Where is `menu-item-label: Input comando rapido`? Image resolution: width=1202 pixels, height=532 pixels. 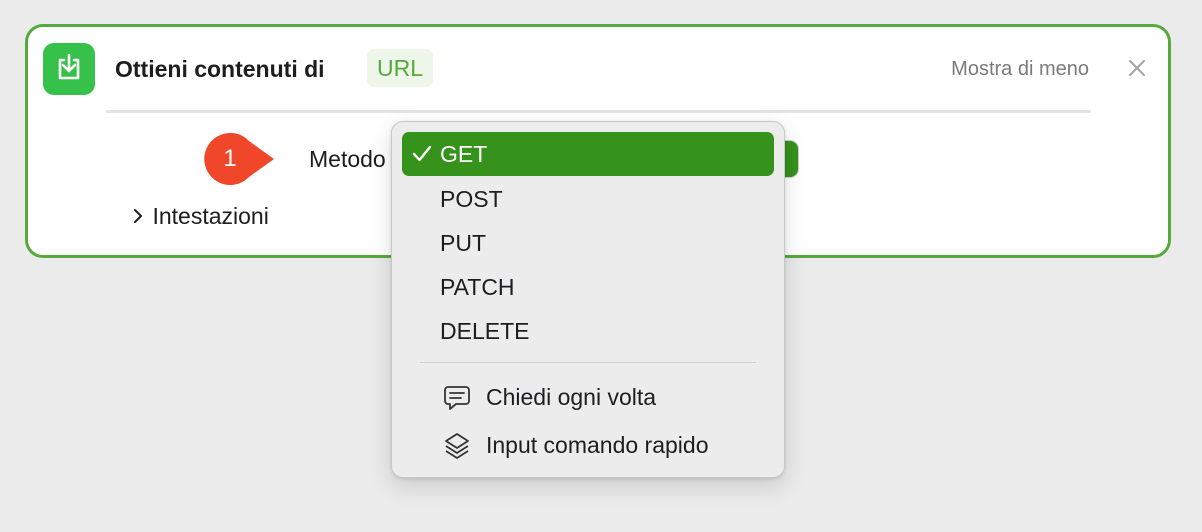 menu-item-label: Input comando rapido is located at coordinates (597, 445).